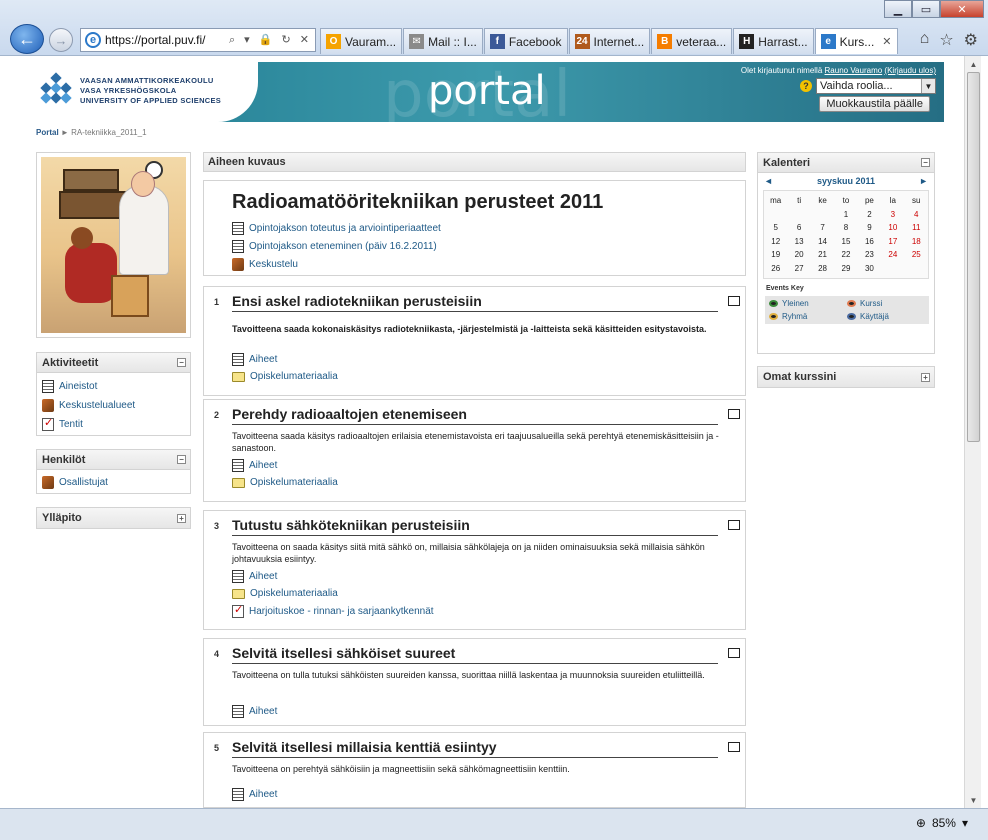  What do you see at coordinates (846, 200) in the screenshot?
I see `calendar-weekday: to` at bounding box center [846, 200].